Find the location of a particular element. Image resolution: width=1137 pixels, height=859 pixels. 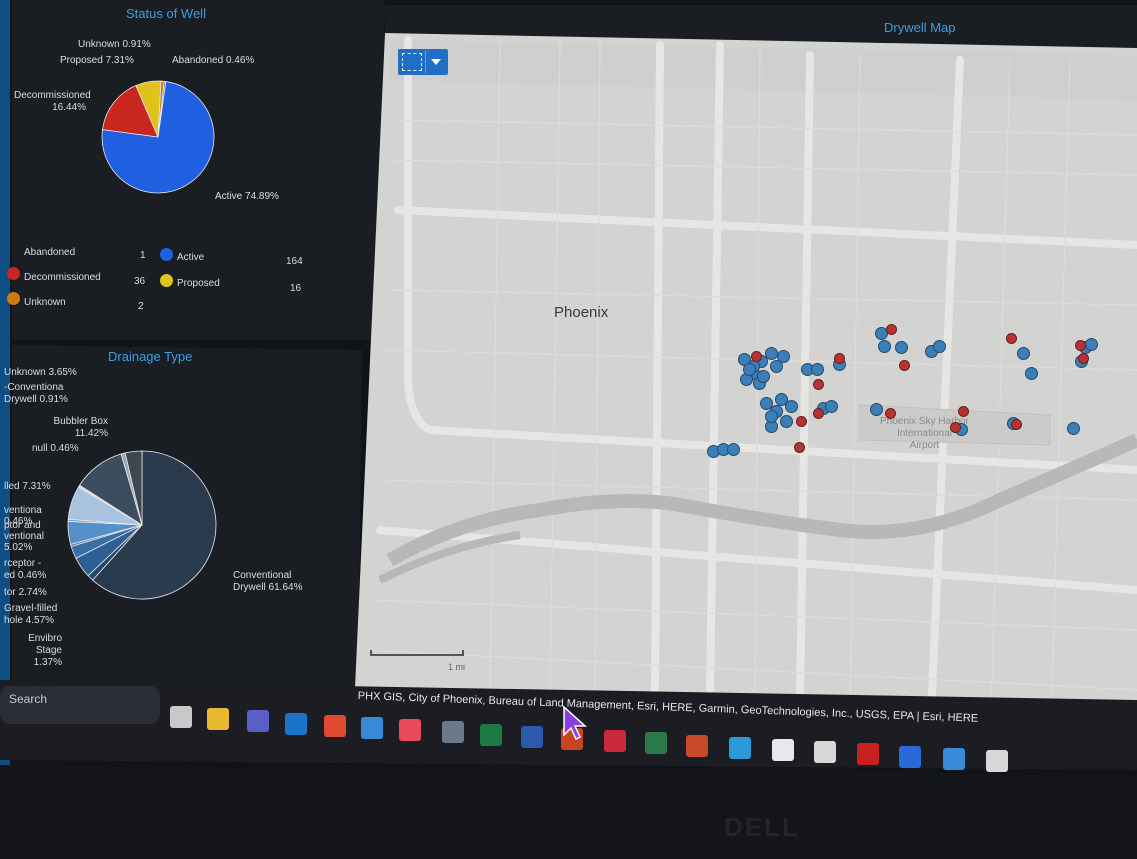

teams-icon is located at coordinates (258, 721).